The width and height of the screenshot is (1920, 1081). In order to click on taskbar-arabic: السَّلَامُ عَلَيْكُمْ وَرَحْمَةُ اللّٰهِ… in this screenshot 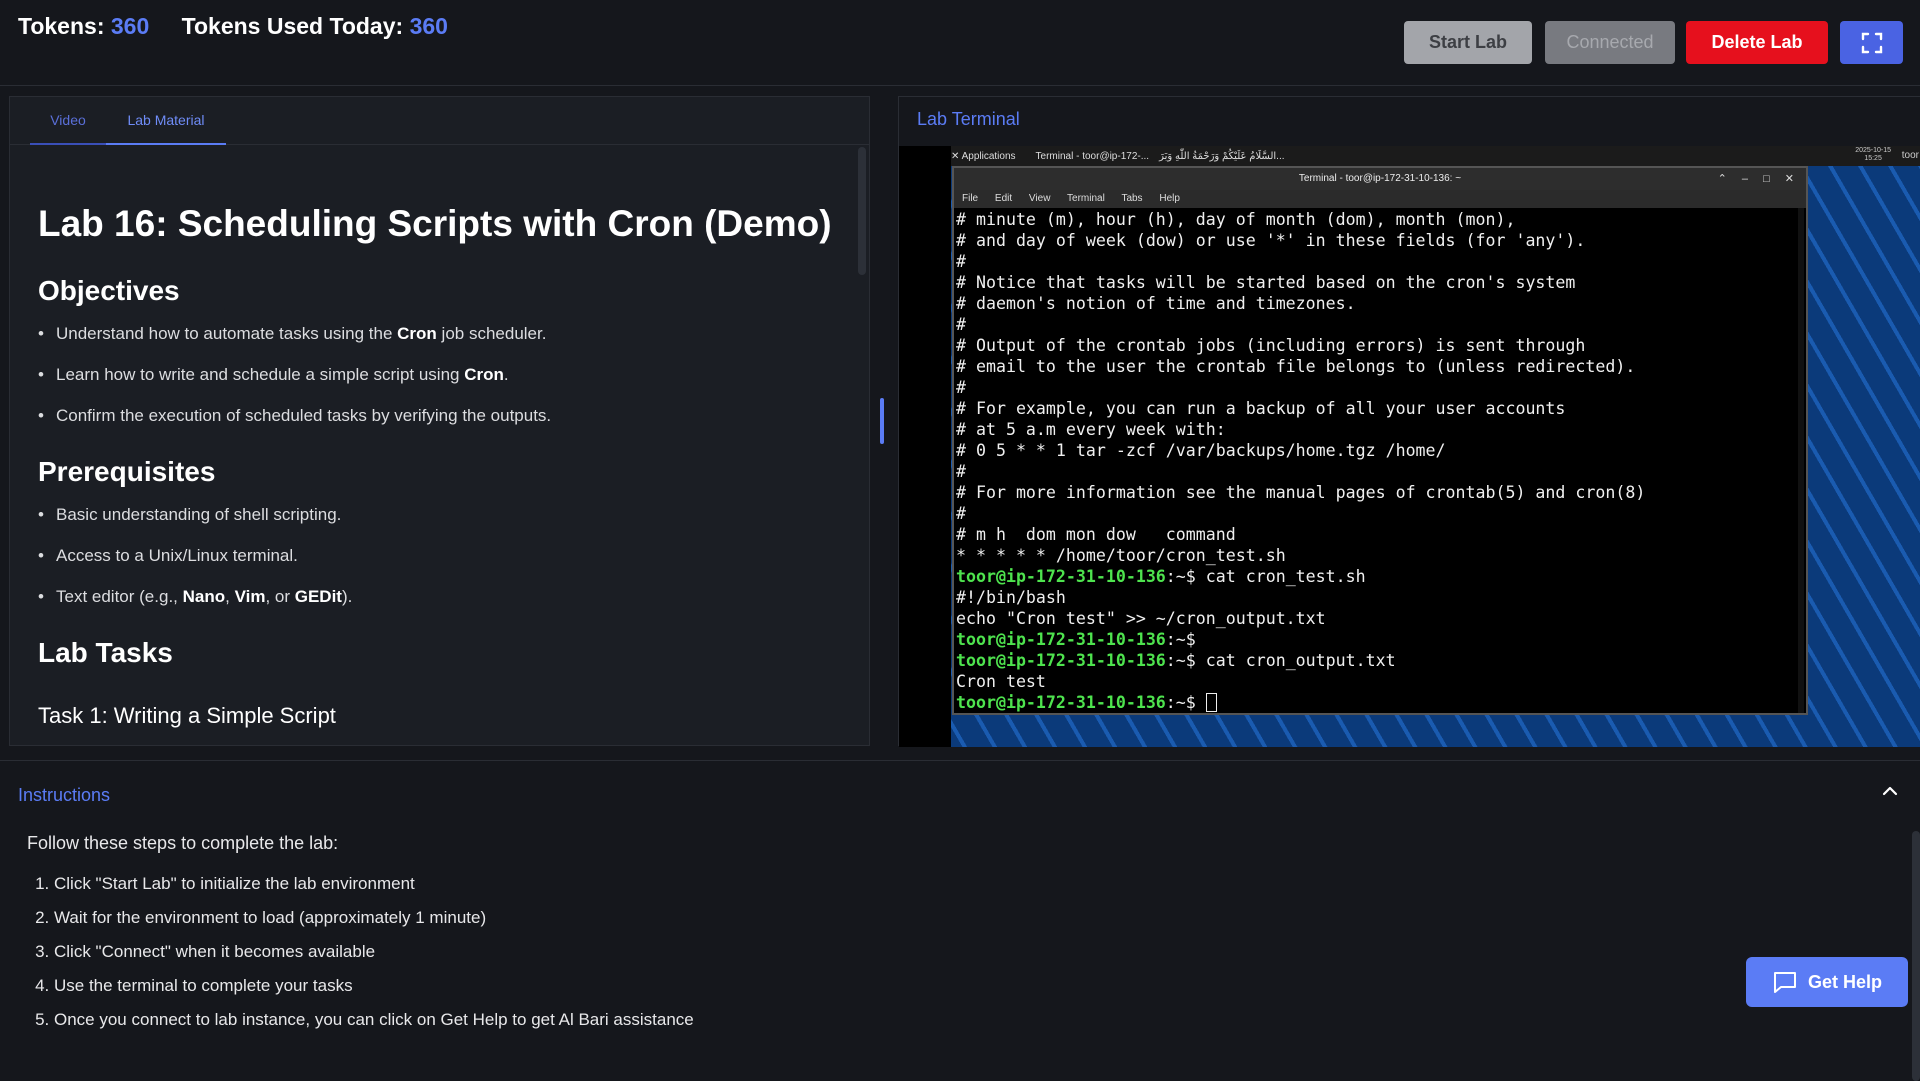, I will do `click(1221, 156)`.